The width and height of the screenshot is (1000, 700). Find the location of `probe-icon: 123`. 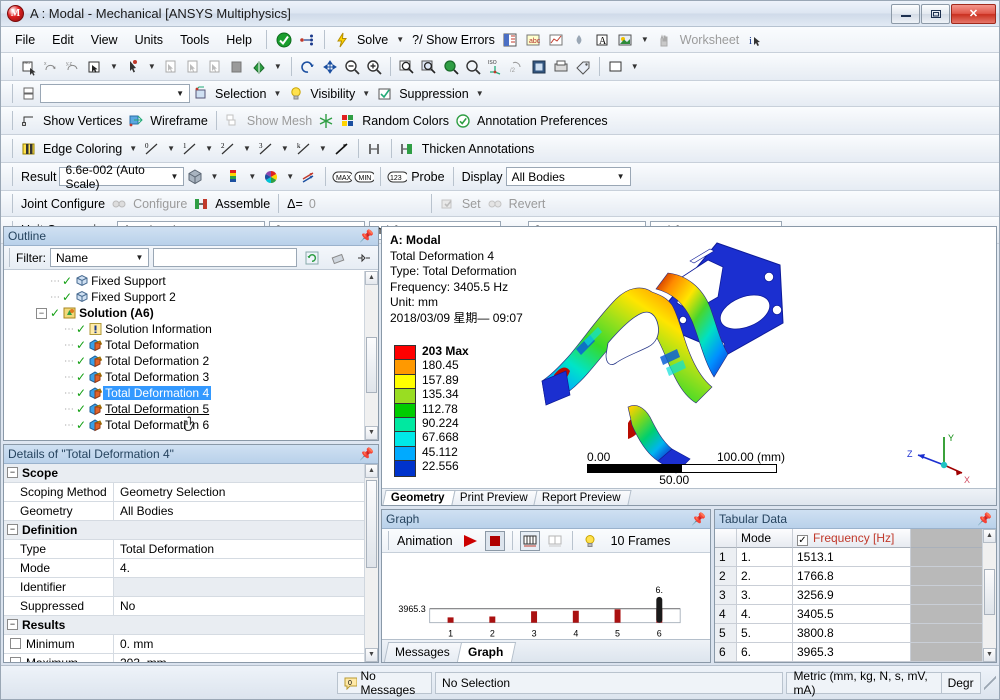

probe-icon: 123 is located at coordinates (397, 177).